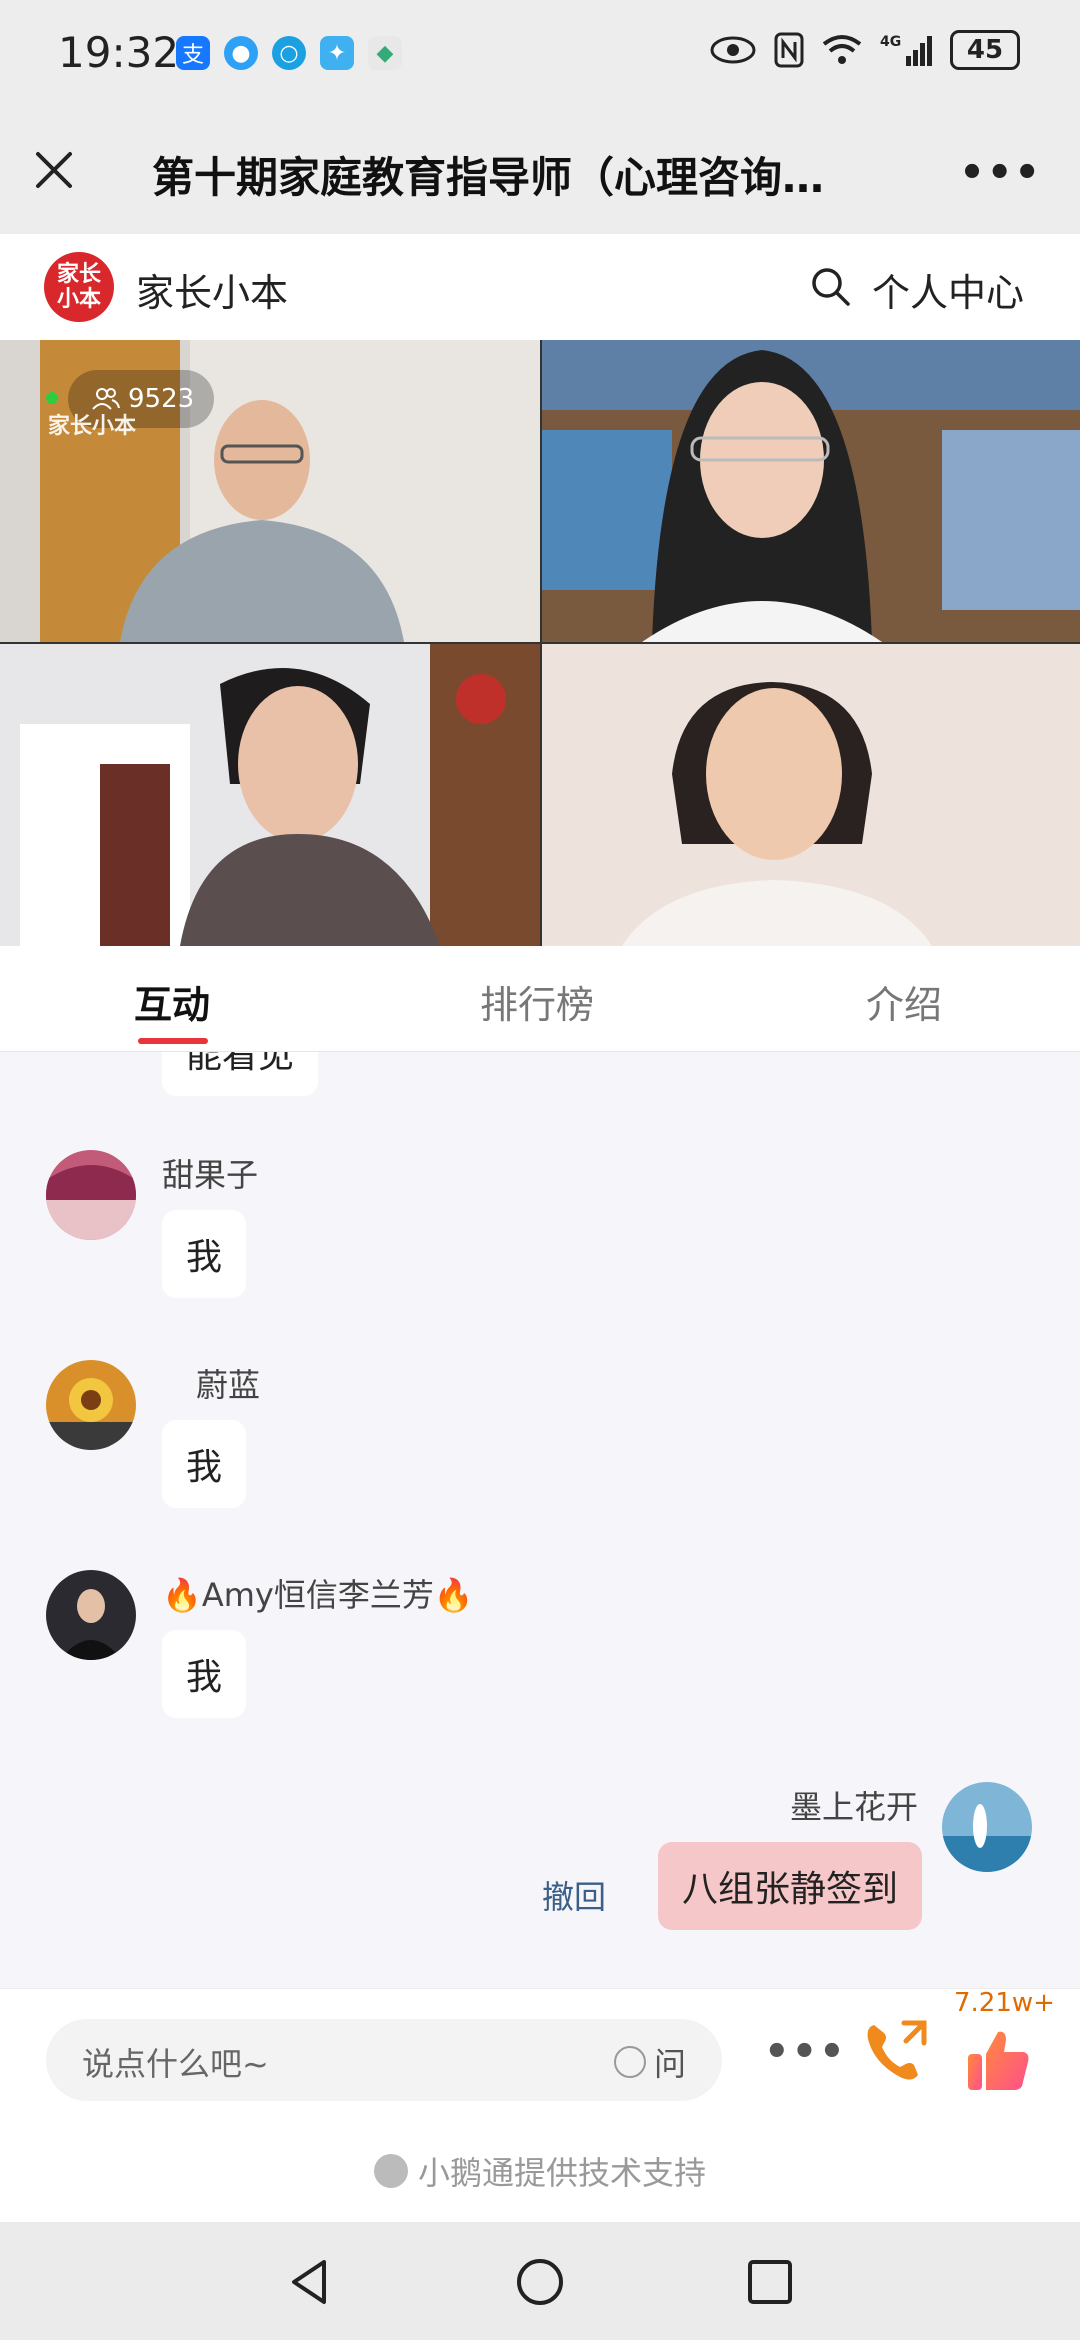  What do you see at coordinates (318, 1595) in the screenshot?
I see `chat-username: 🔥Amy恒信李兰芳🔥` at bounding box center [318, 1595].